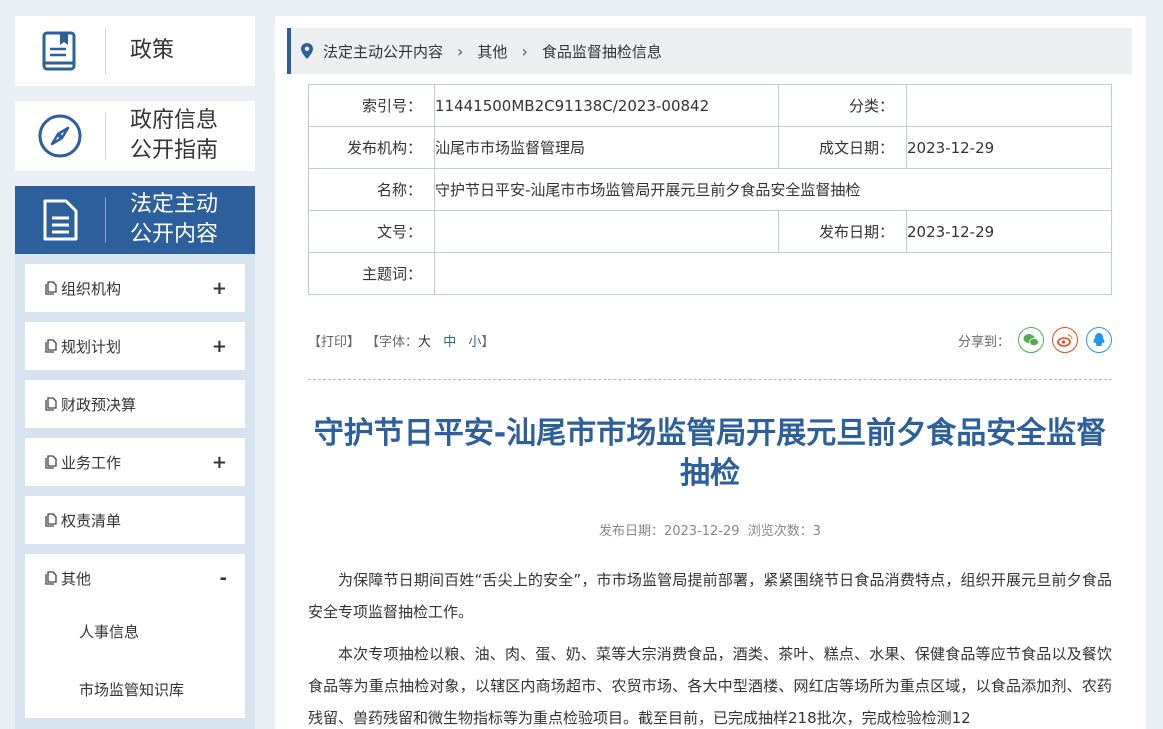 This screenshot has height=729, width=1163. What do you see at coordinates (76, 578) in the screenshot?
I see `sidebar-item-label: 其他` at bounding box center [76, 578].